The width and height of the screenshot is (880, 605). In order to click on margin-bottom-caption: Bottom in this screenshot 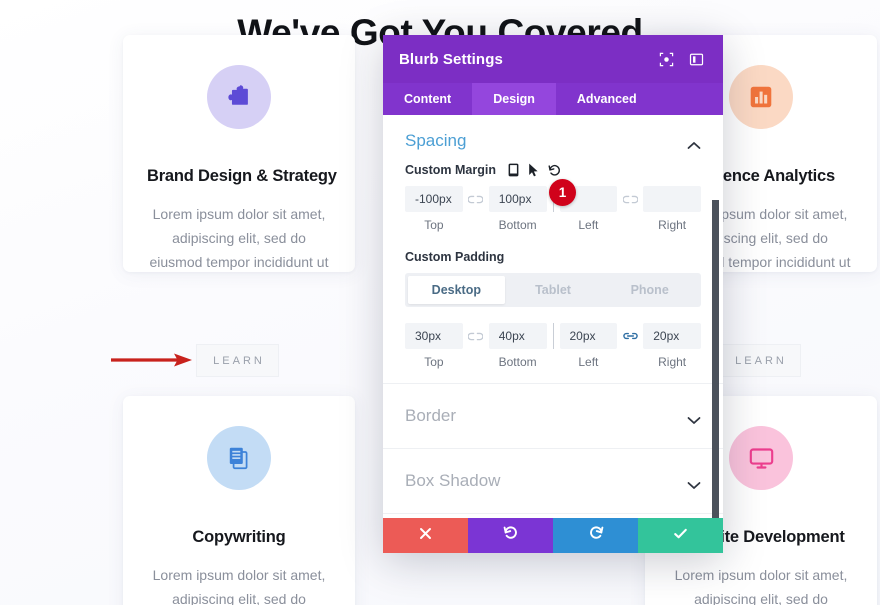, I will do `click(517, 225)`.